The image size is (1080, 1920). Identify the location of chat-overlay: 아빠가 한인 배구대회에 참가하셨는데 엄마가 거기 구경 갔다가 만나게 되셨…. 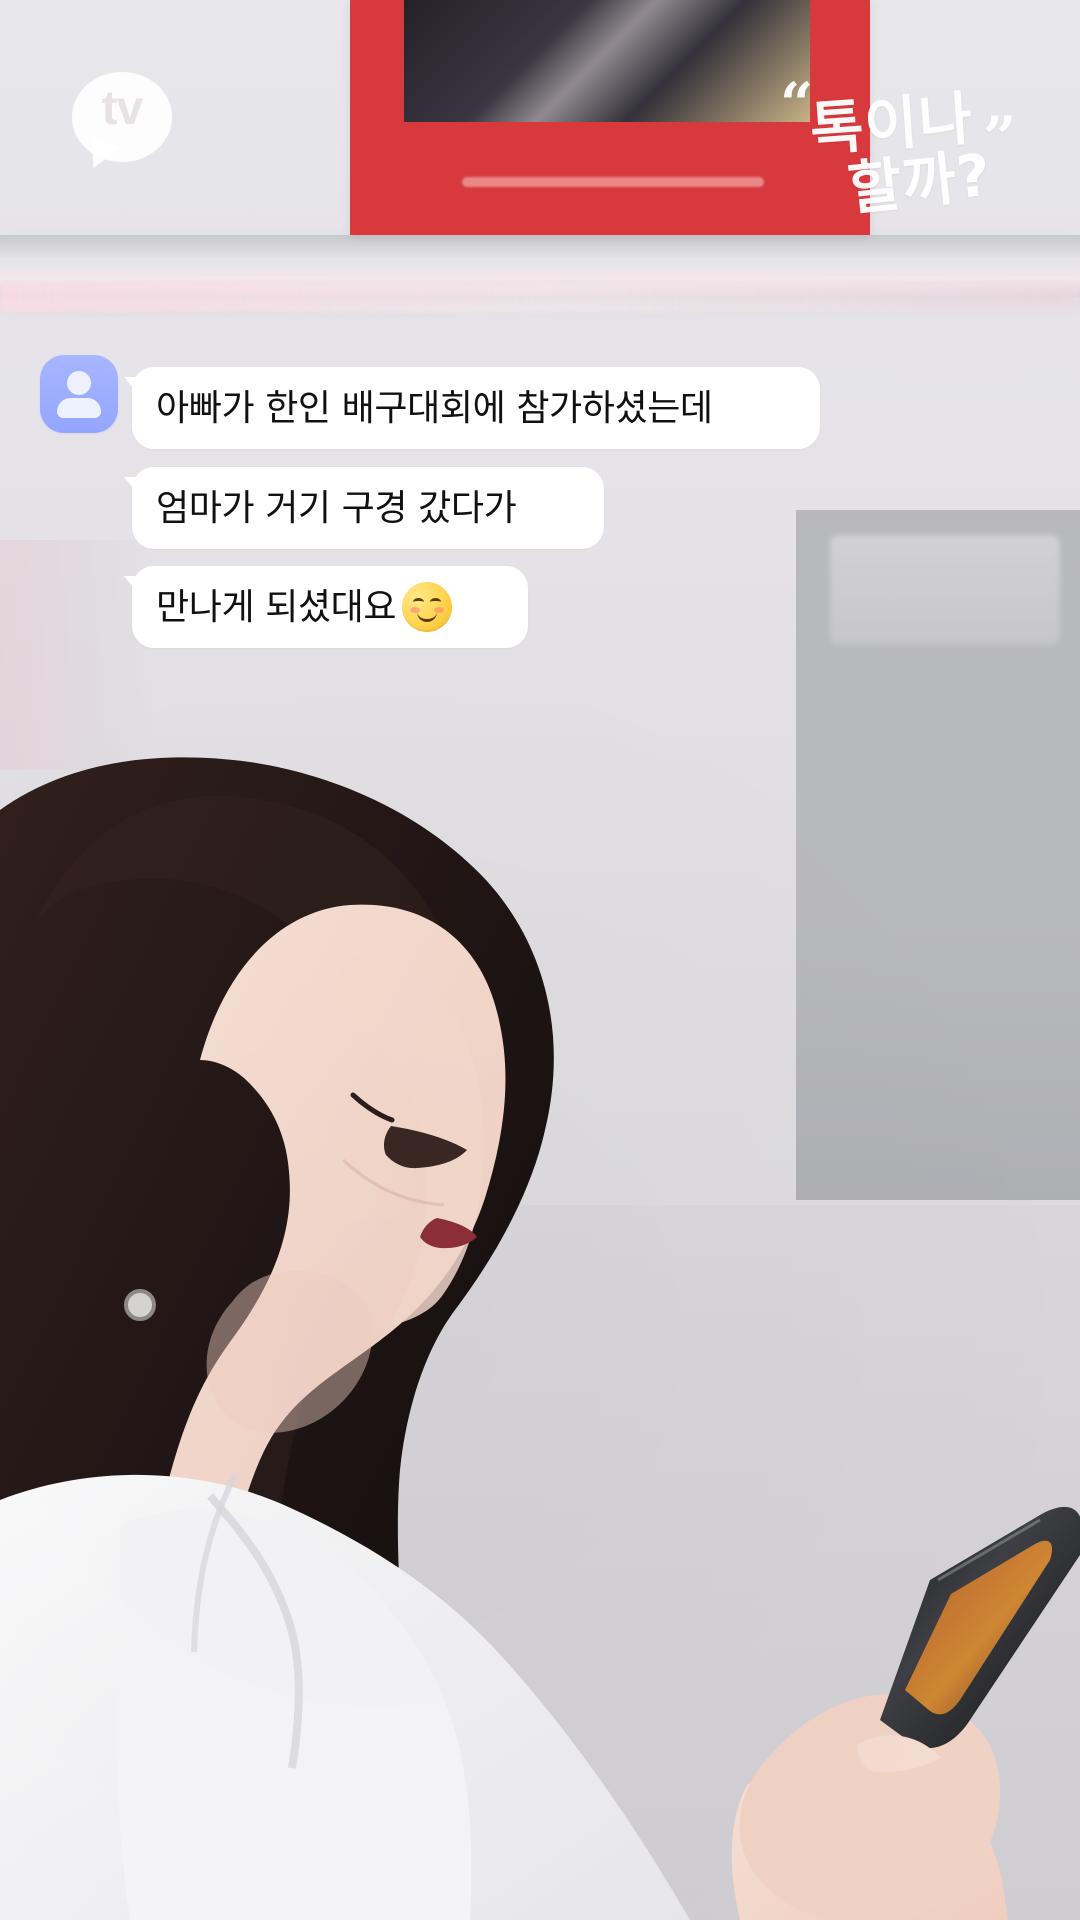
(490, 505).